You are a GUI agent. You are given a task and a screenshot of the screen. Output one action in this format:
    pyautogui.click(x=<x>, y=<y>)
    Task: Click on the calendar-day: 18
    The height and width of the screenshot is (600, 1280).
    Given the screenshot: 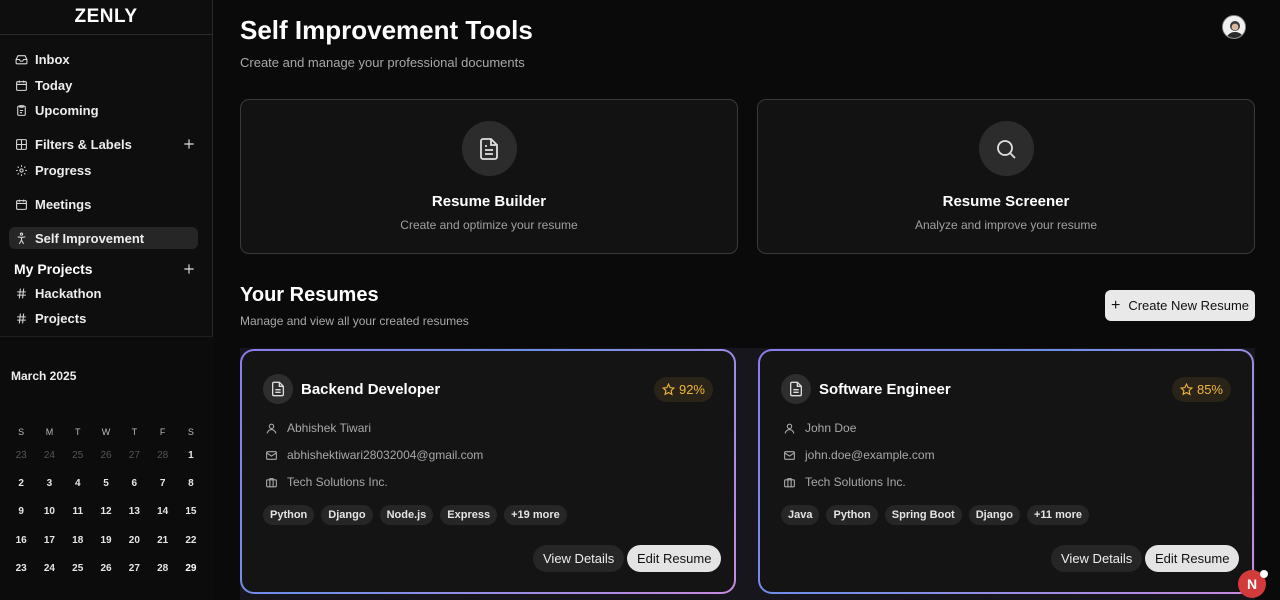 What is the action you would take?
    pyautogui.click(x=78, y=540)
    